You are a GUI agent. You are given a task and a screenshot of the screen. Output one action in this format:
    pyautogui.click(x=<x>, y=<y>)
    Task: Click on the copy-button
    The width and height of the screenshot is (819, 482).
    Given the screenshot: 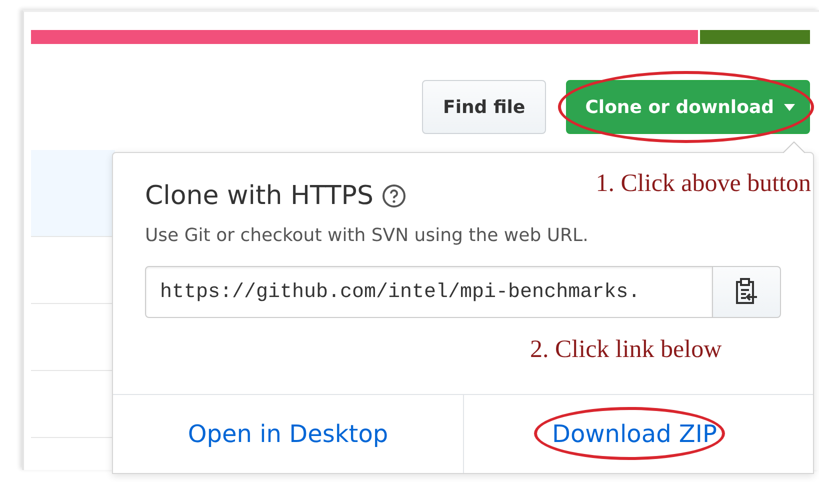 What is the action you would take?
    pyautogui.click(x=747, y=292)
    